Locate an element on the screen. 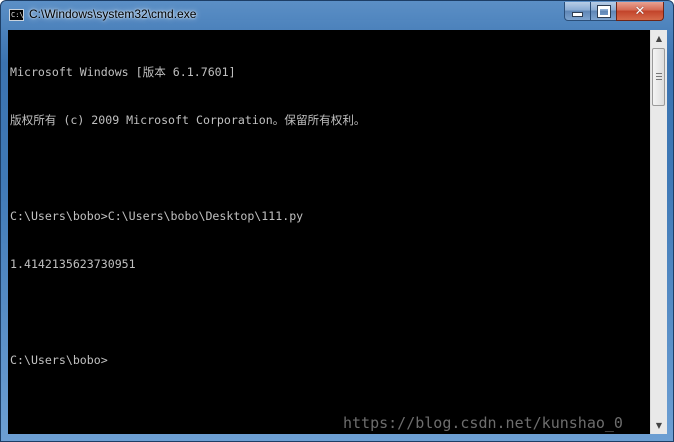  watermark-text: https://blog.csdn.net/kunshao_0 is located at coordinates (483, 423).